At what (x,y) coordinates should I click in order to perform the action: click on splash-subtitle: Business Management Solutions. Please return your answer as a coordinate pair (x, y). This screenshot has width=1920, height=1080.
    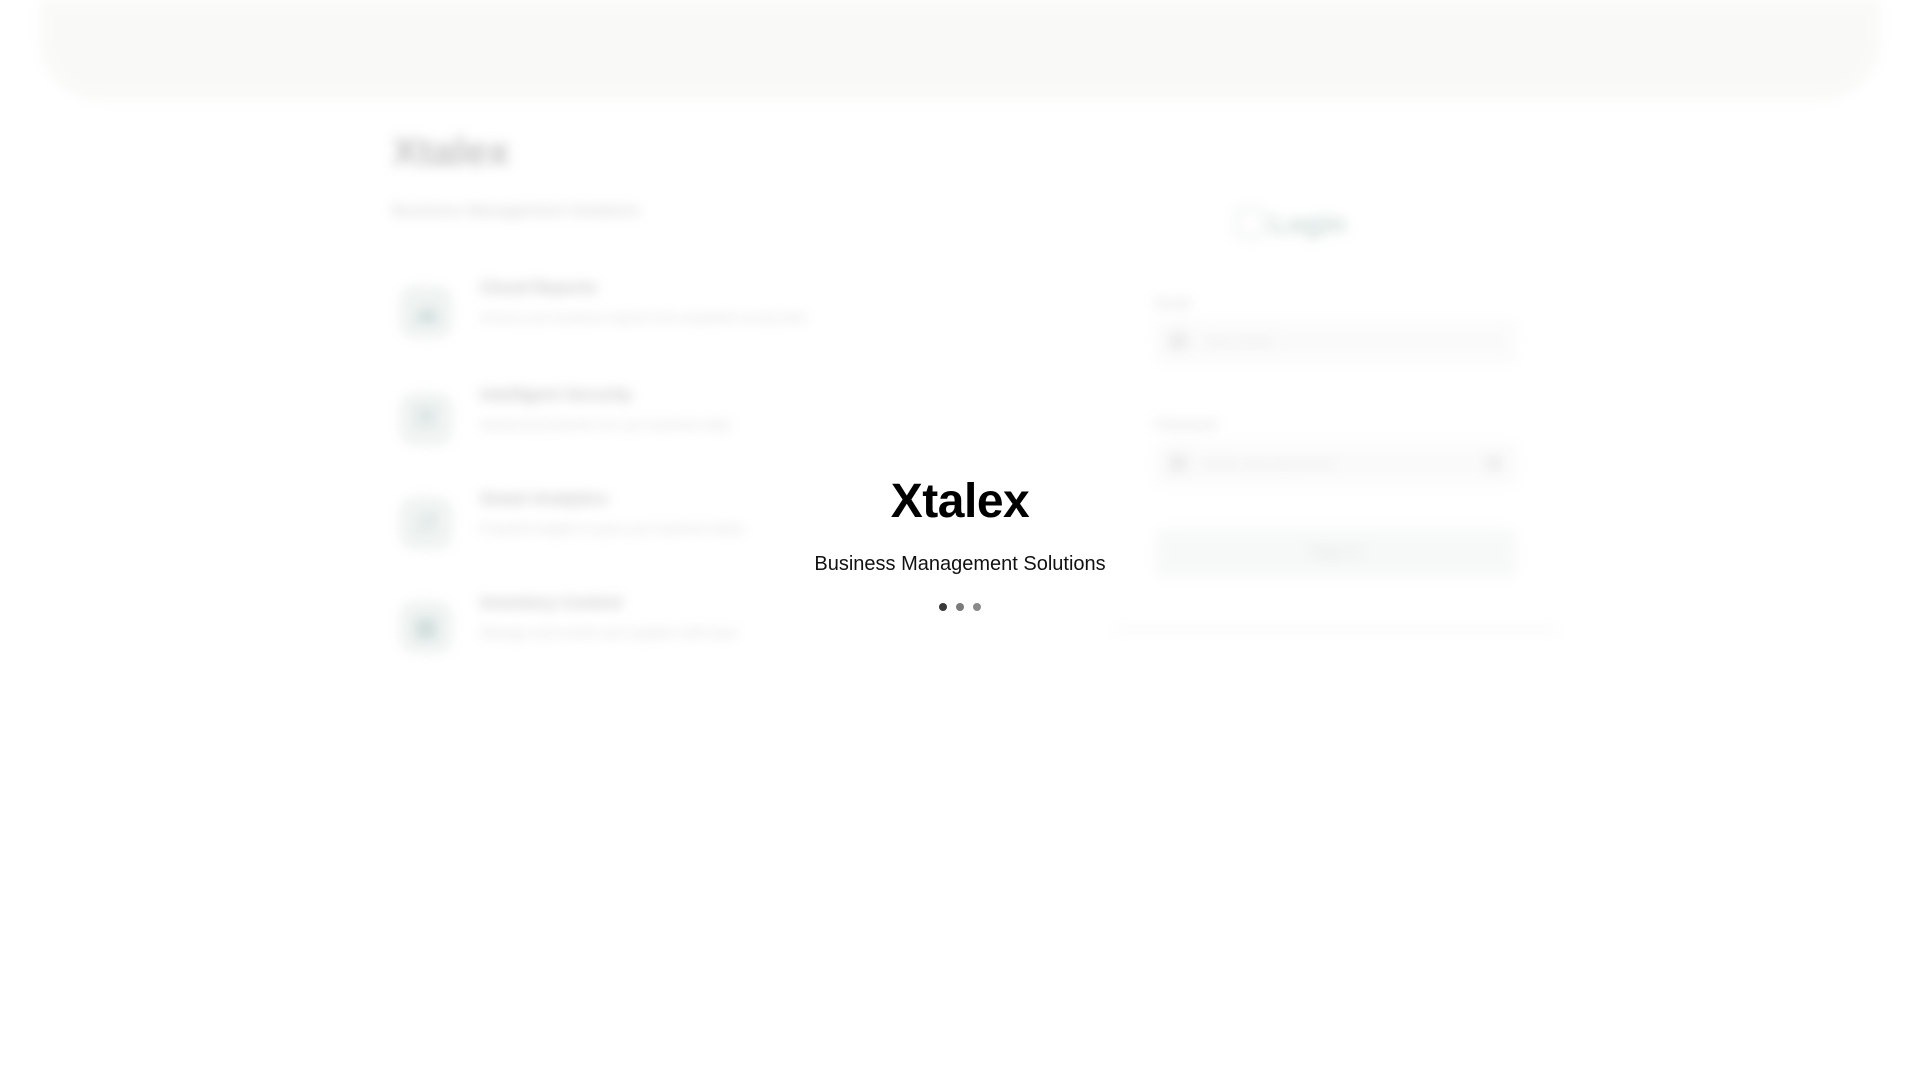
    Looking at the image, I should click on (960, 564).